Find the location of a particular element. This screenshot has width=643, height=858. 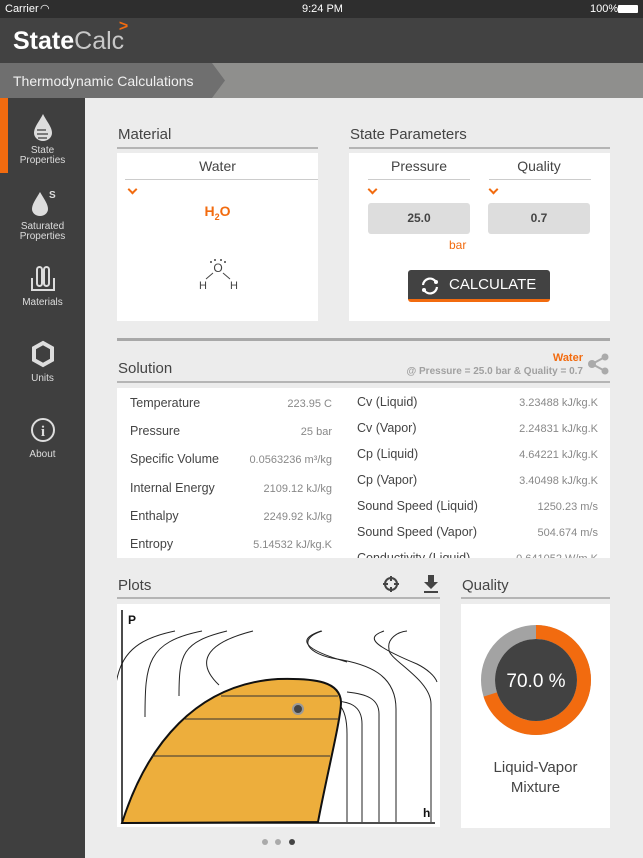

sidebar-label: About is located at coordinates (42, 454).